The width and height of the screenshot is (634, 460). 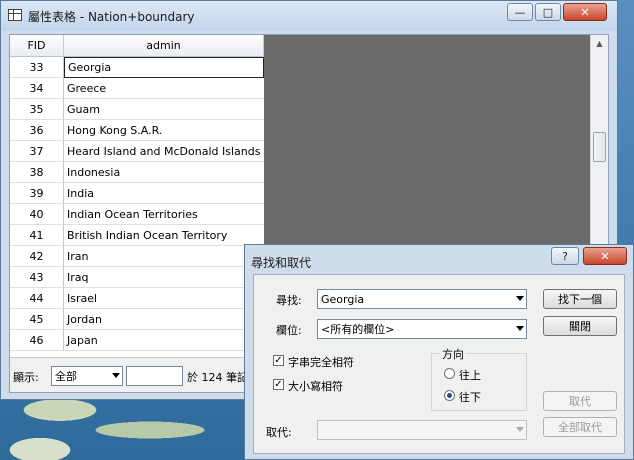 What do you see at coordinates (289, 300) in the screenshot?
I see `find-label: 尋找:` at bounding box center [289, 300].